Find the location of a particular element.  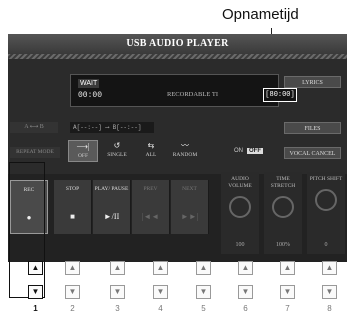

audio-volume-dial: AUDIO VOLUME 100 is located at coordinates (240, 213).